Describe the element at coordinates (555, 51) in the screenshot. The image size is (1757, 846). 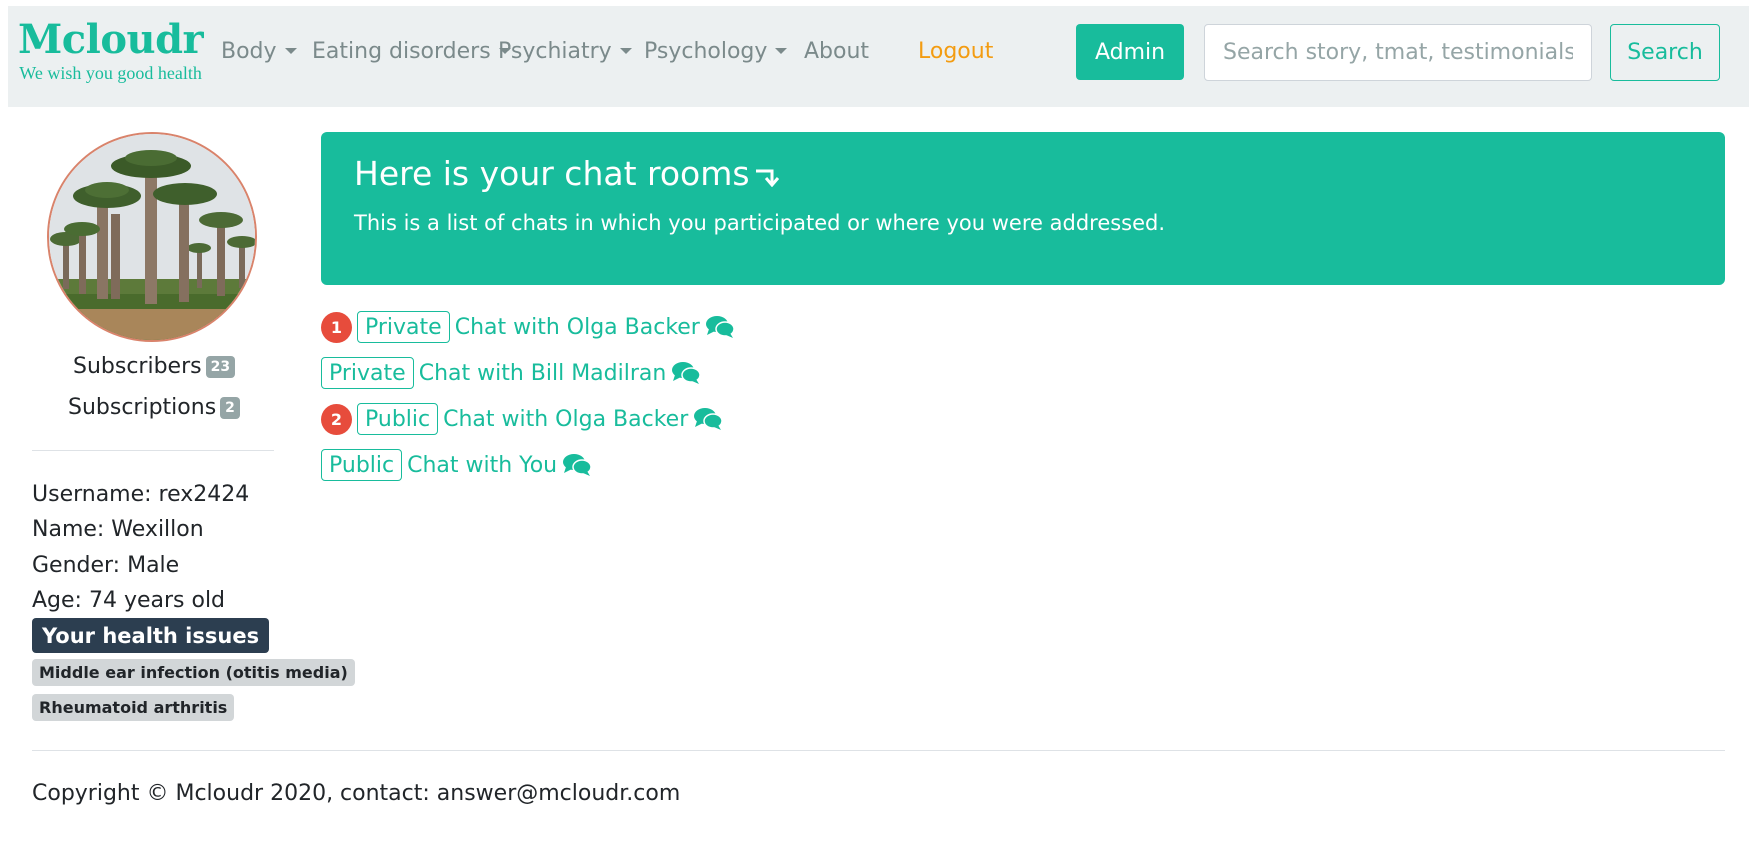
I see `nav-item-label: Psychiatry` at that location.